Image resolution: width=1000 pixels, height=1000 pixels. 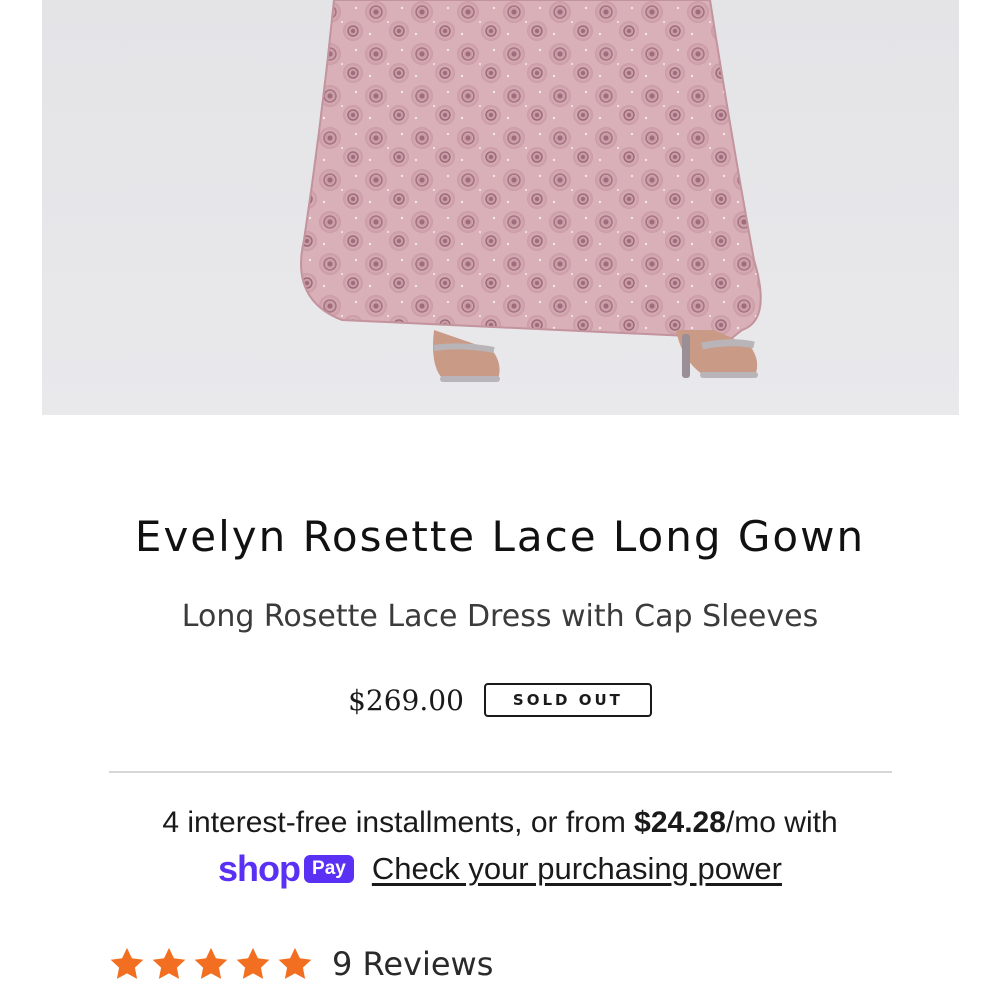 I want to click on reviews-summary: 9 Reviews, so click(x=300, y=964).